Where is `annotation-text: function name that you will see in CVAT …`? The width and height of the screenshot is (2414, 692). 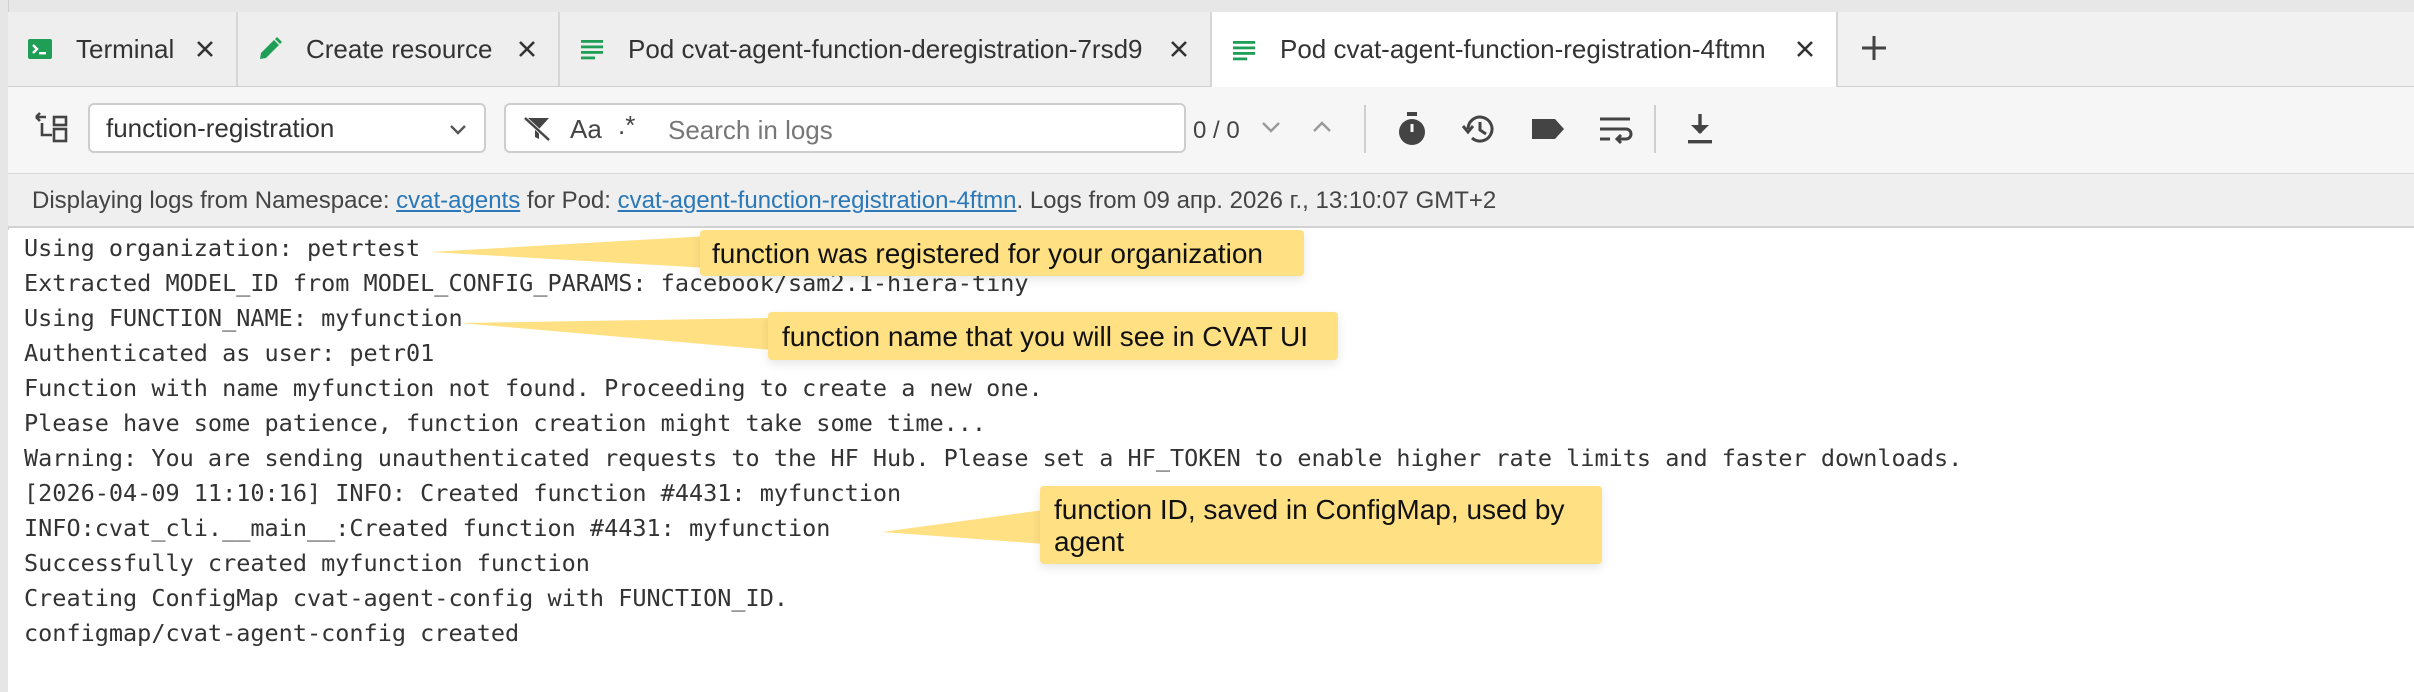
annotation-text: function name that you will see in CVAT … is located at coordinates (1045, 336).